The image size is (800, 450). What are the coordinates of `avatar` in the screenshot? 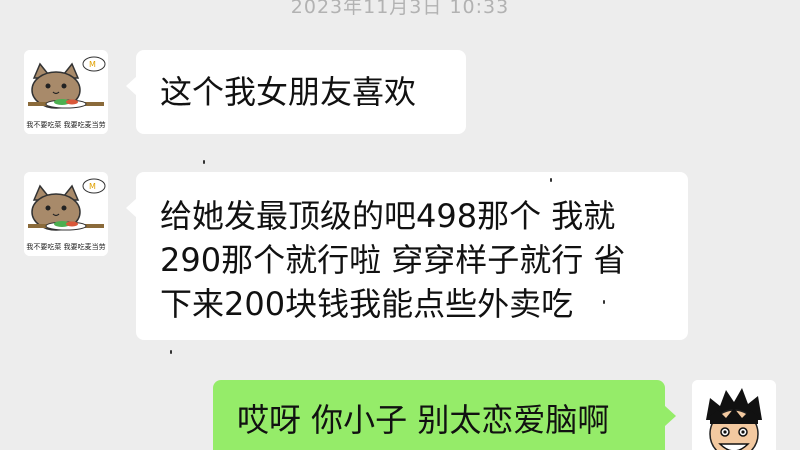 It's located at (734, 415).